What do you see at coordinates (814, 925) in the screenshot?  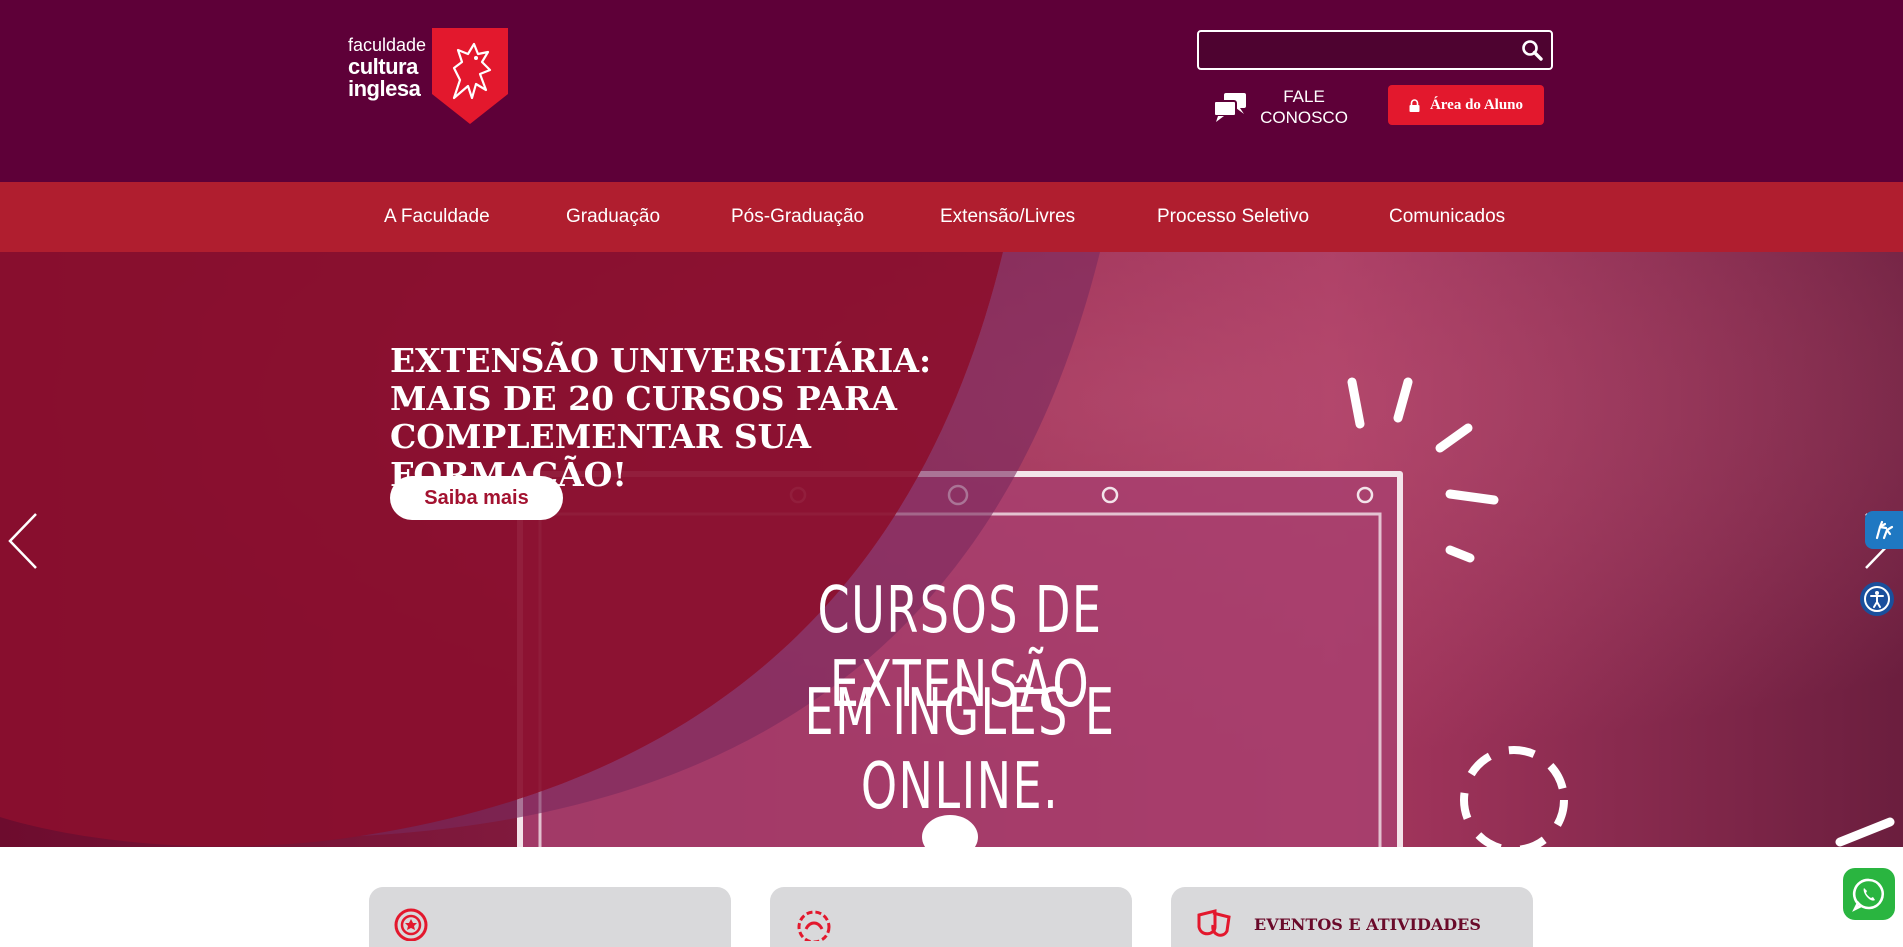 I see `medal-icon` at bounding box center [814, 925].